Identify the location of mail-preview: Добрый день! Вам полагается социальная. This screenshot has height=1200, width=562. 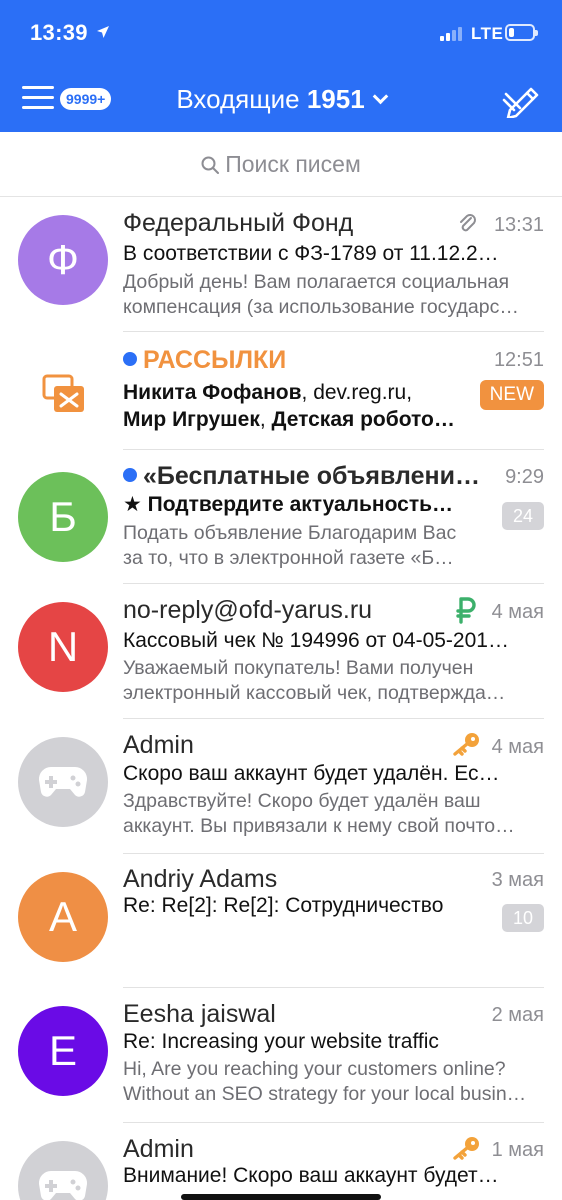
(316, 282).